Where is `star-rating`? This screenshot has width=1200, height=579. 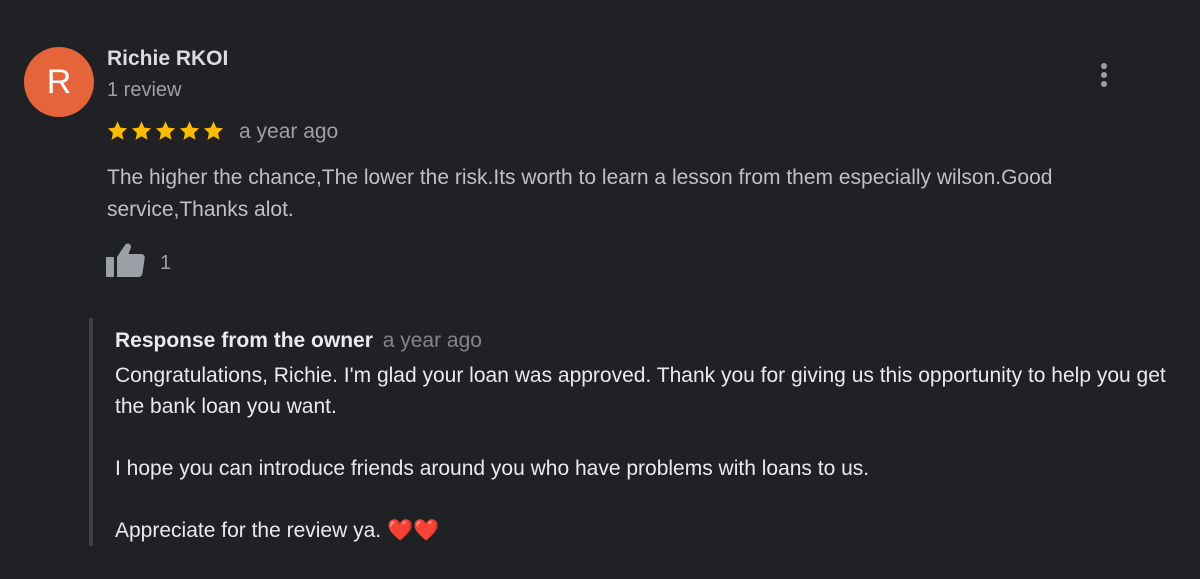
star-rating is located at coordinates (165, 132).